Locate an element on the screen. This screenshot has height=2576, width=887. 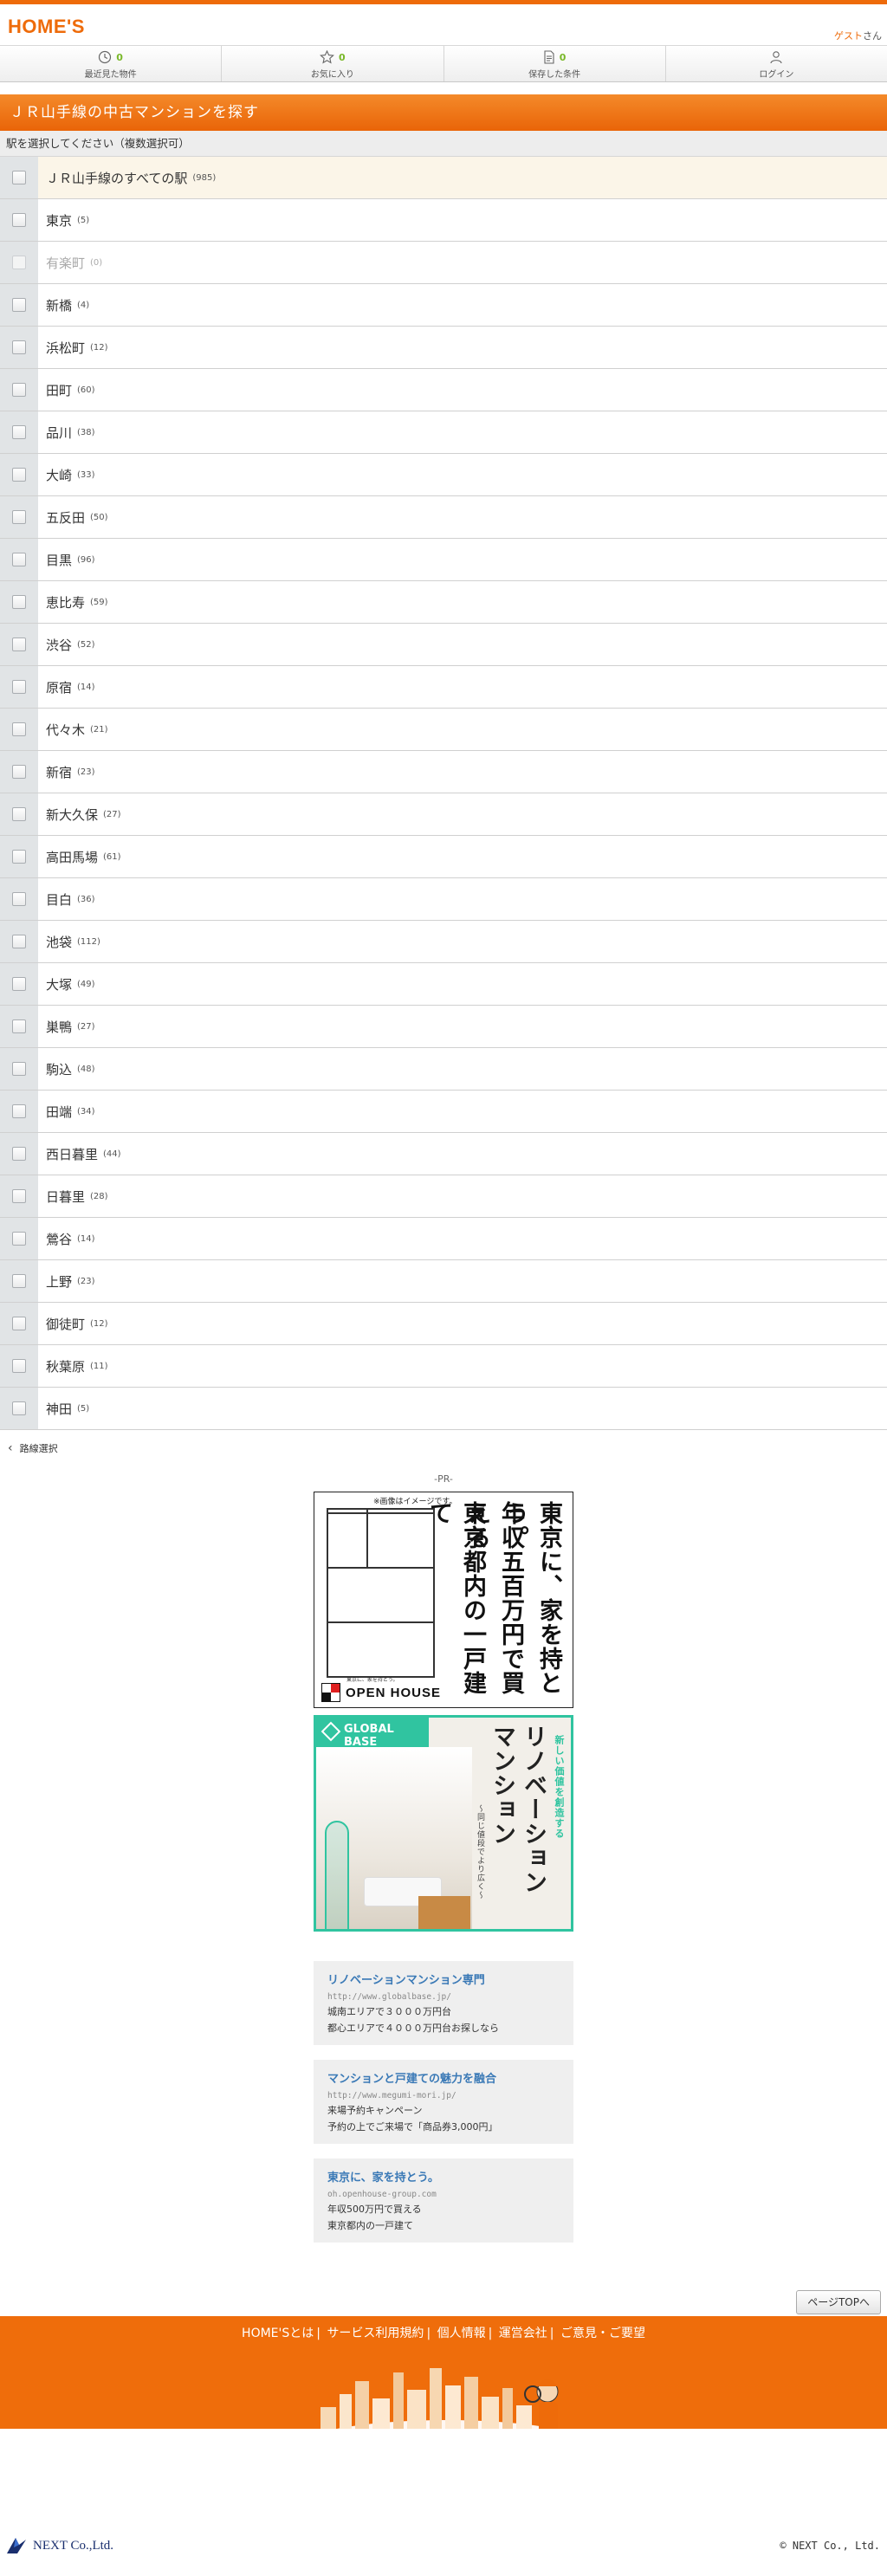
station-name: 大塚 is located at coordinates (59, 984).